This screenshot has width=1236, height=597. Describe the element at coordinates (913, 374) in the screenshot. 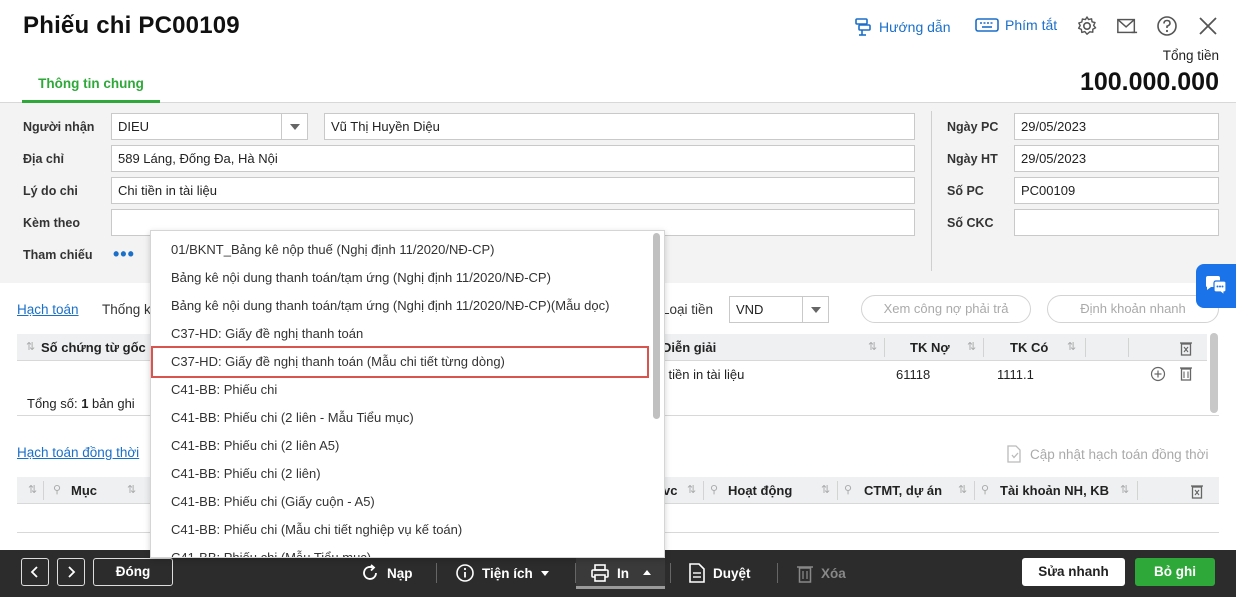

I see `row-debit-account: 61118` at that location.